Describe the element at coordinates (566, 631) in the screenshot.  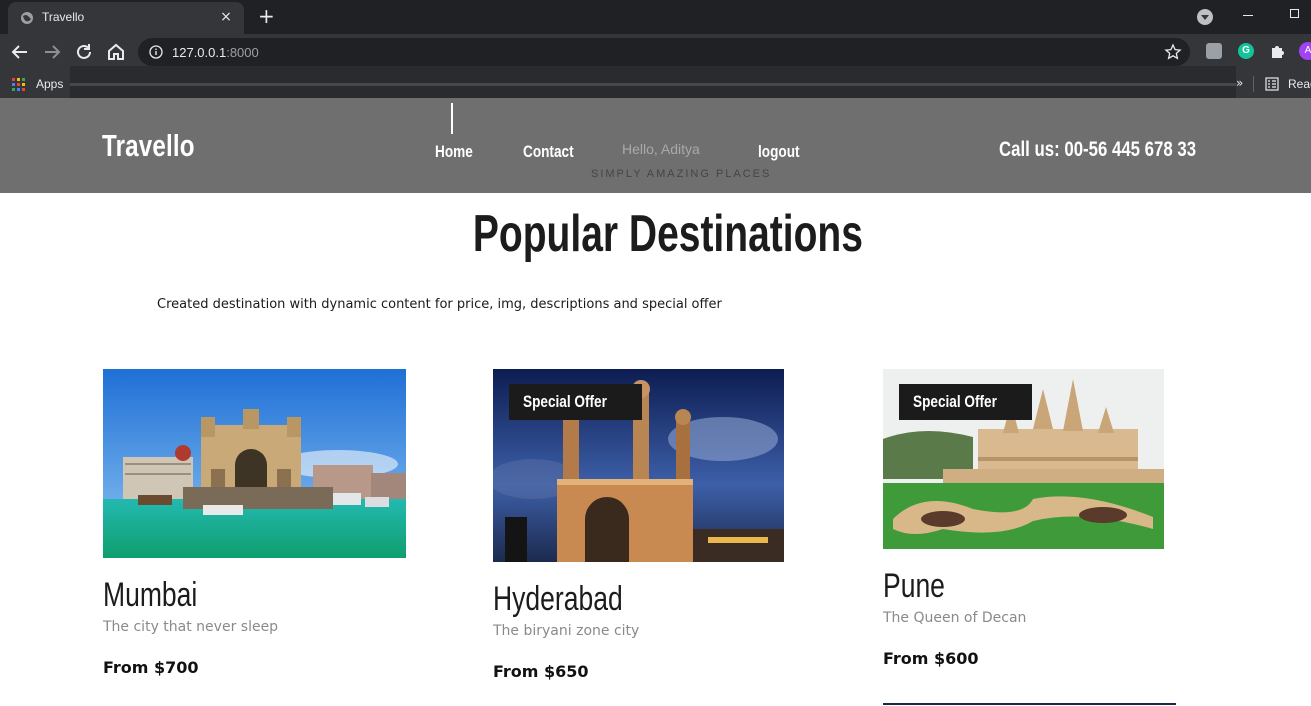
I see `destination-description: The biryani zone city` at that location.